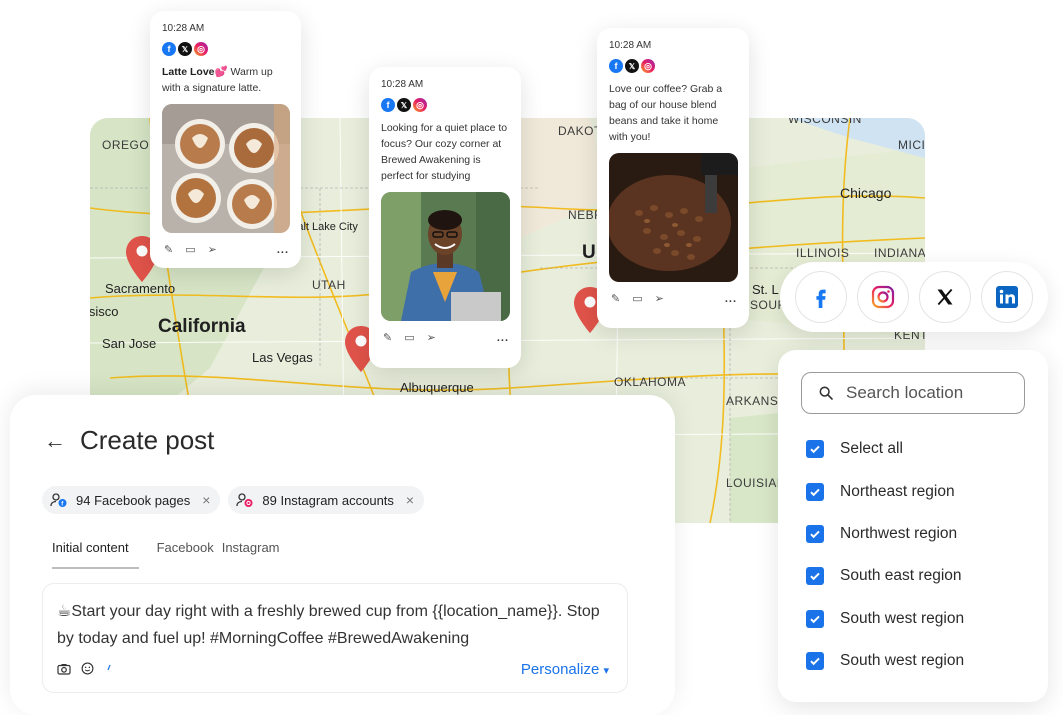  Describe the element at coordinates (765, 289) in the screenshot. I see `map-city-st-louis: St. L` at that location.